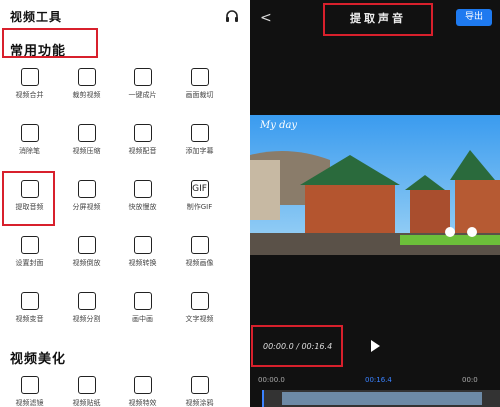  What do you see at coordinates (298, 346) in the screenshot?
I see `time-display: 00:00.0 / 00:16.4` at bounding box center [298, 346].